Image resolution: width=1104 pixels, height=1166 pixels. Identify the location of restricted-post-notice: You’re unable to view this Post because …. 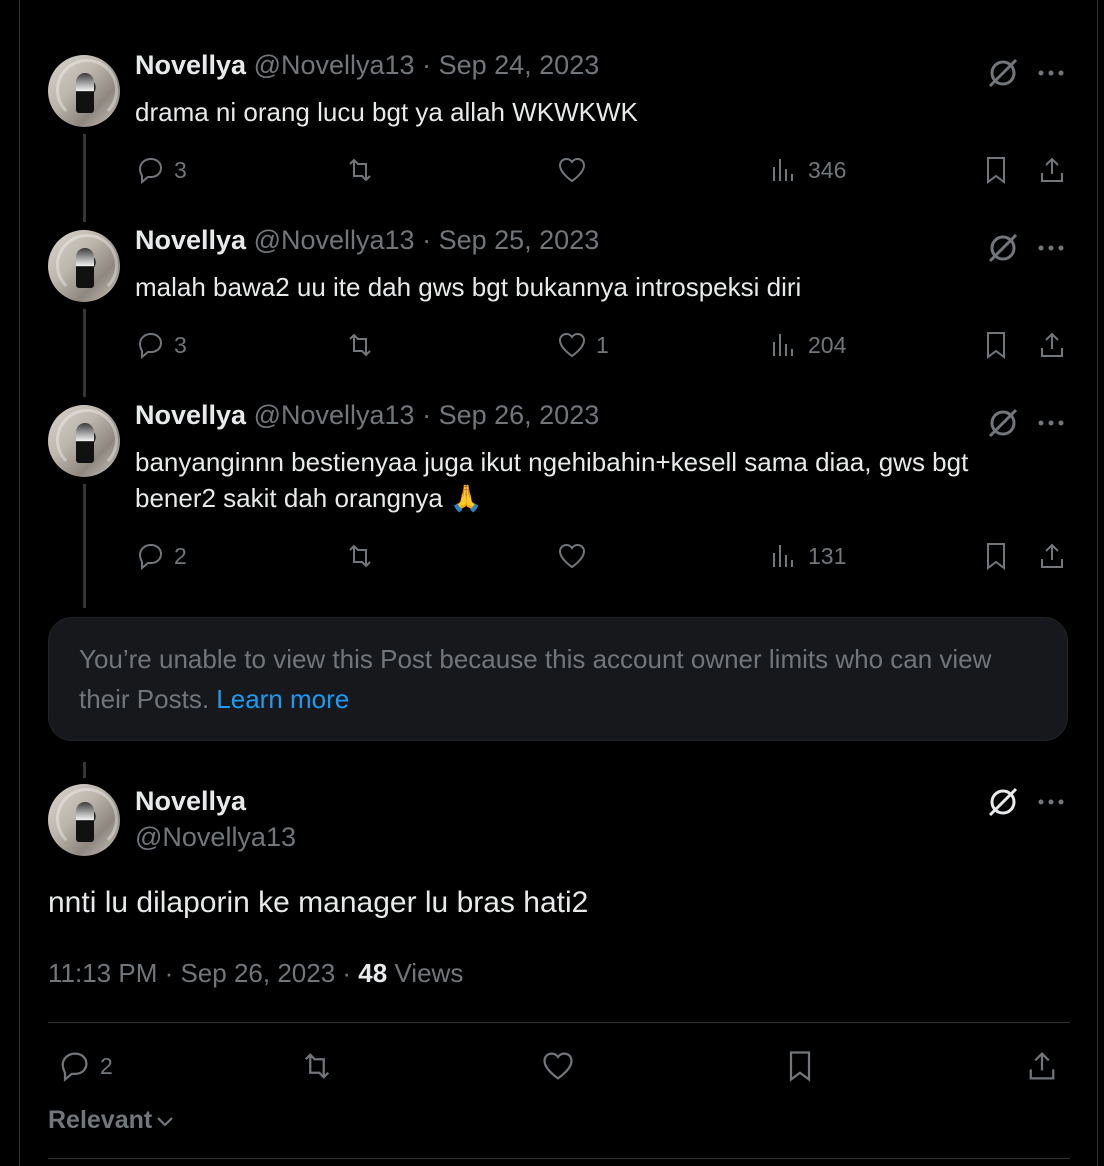
(558, 679).